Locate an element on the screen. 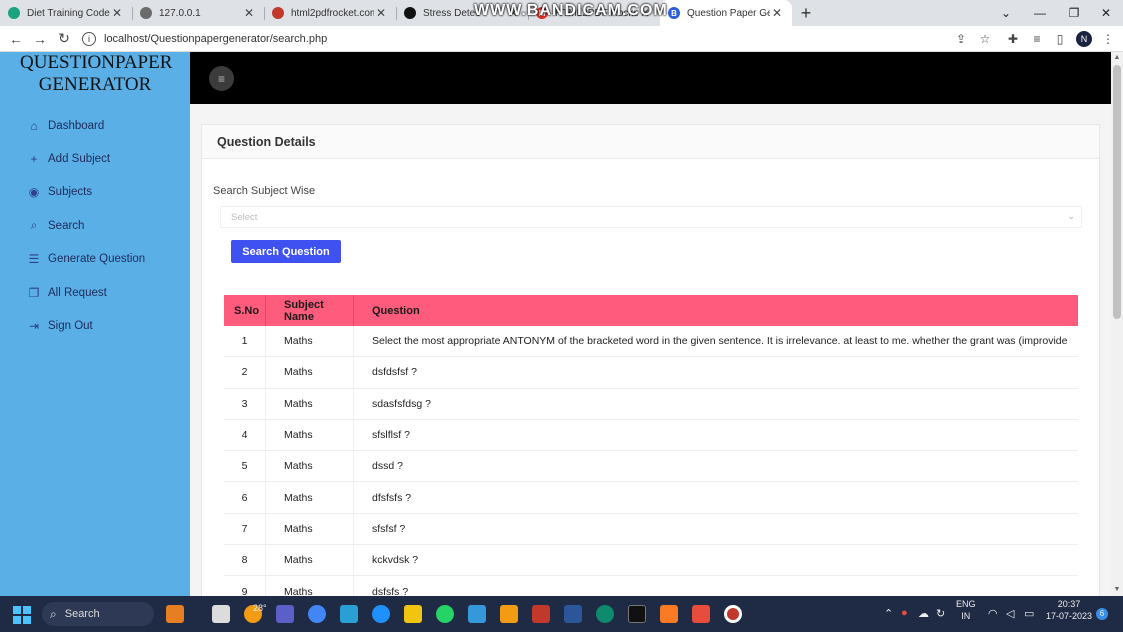 The image size is (1123, 632). browser-tab: B Question Paper Gene✕ is located at coordinates (726, 13).